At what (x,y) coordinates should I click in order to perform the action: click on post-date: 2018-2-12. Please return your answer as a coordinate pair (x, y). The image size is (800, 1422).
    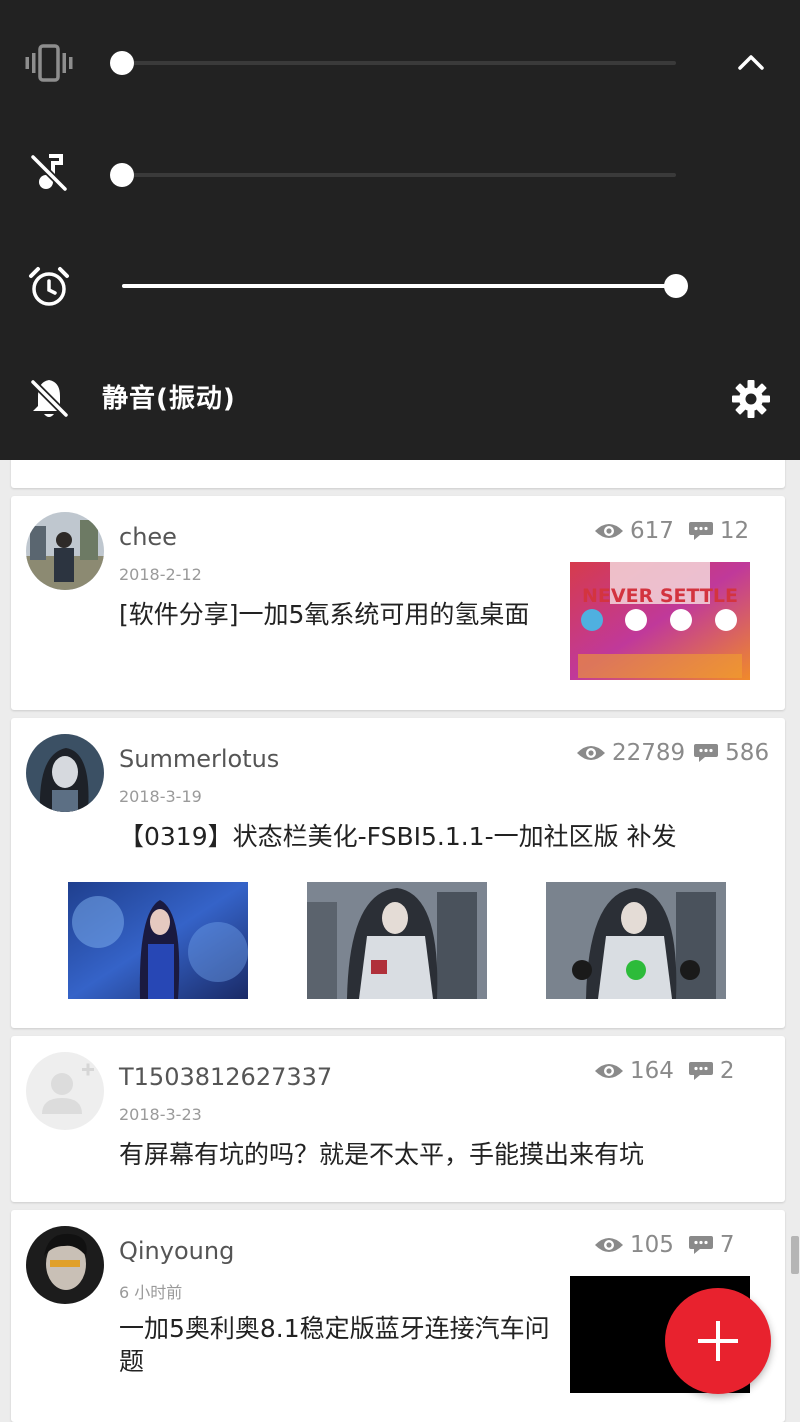
    Looking at the image, I should click on (160, 574).